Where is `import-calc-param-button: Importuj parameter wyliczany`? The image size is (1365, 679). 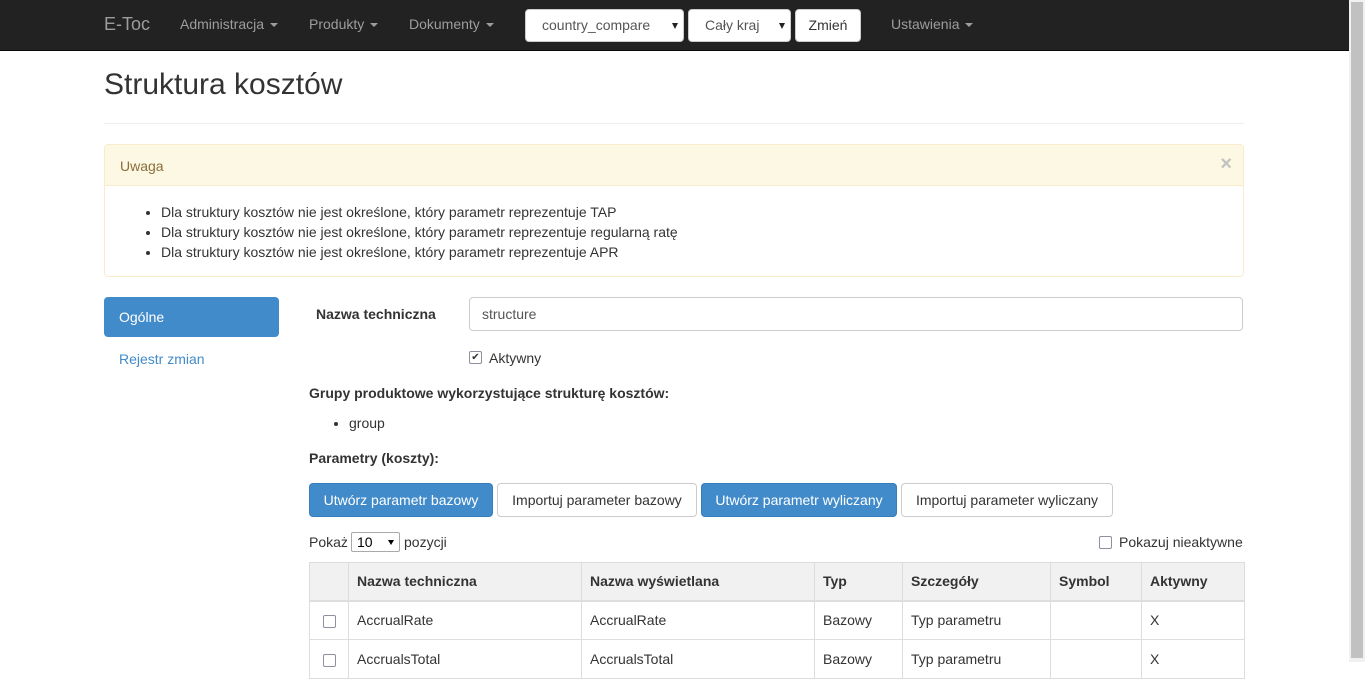
import-calc-param-button: Importuj parameter wyliczany is located at coordinates (1007, 500).